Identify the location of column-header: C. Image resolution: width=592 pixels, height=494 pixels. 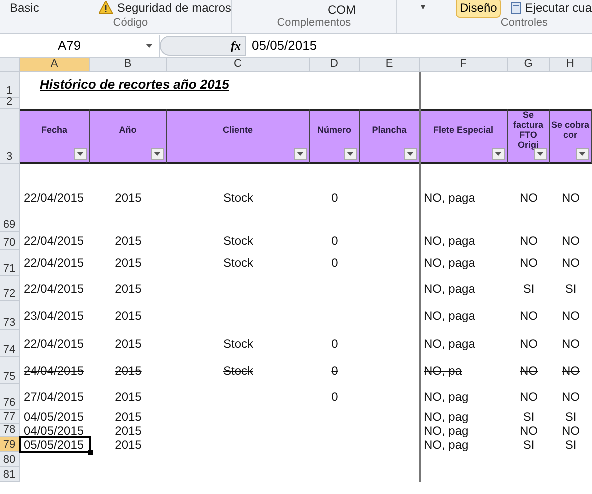
(238, 65).